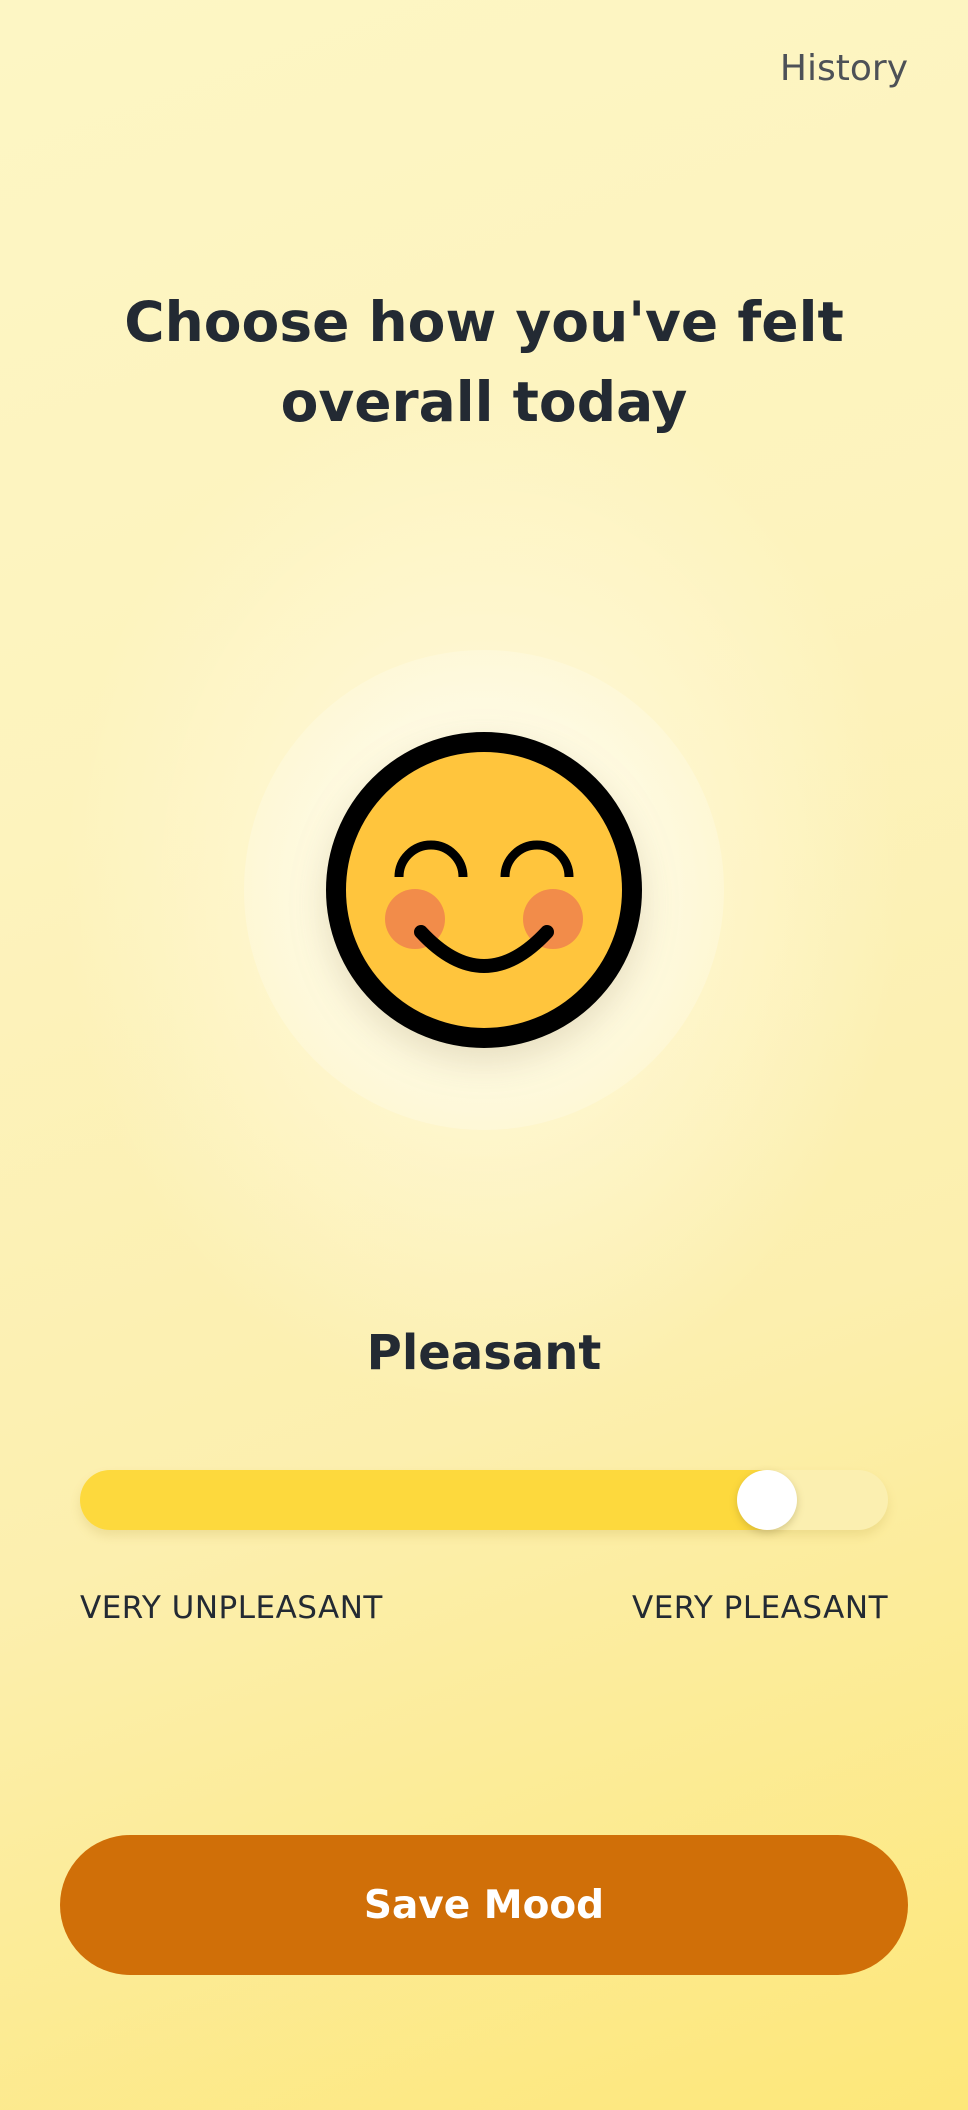 The height and width of the screenshot is (2110, 968). I want to click on slider-fill, so click(423, 1500).